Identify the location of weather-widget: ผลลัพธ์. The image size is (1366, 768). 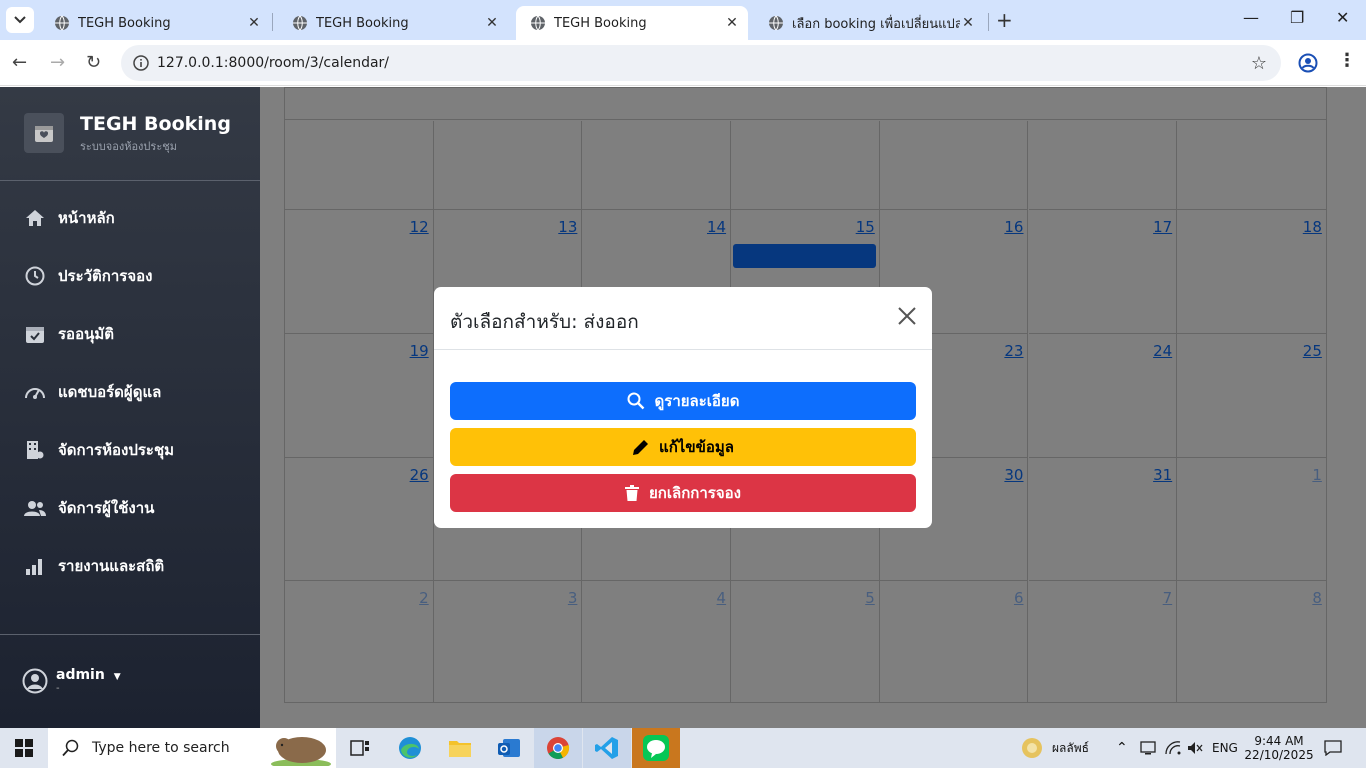
(1054, 748).